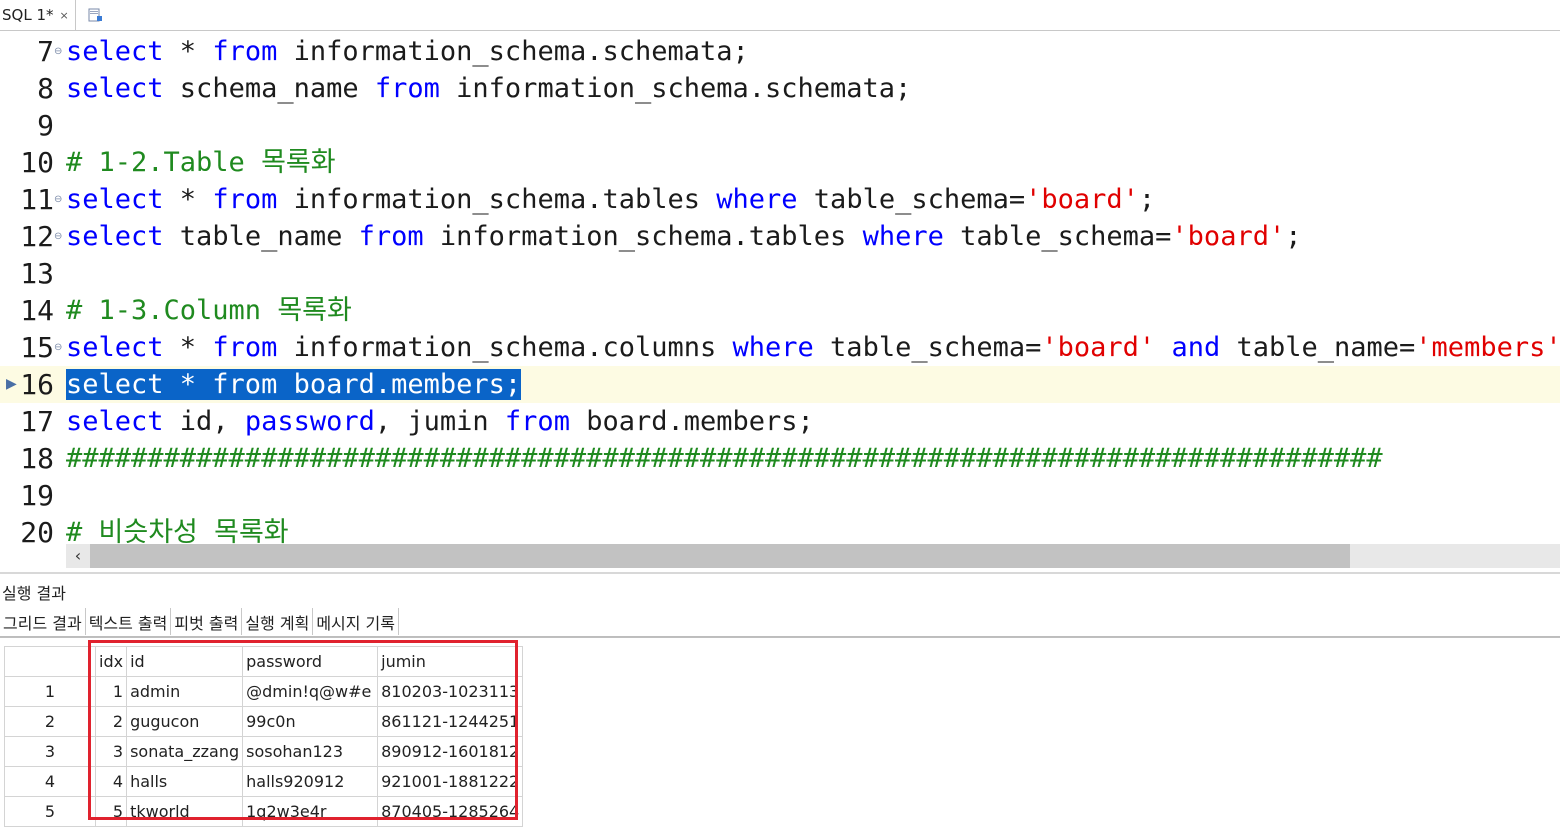  Describe the element at coordinates (37, 199) in the screenshot. I see `line-number: 11` at that location.